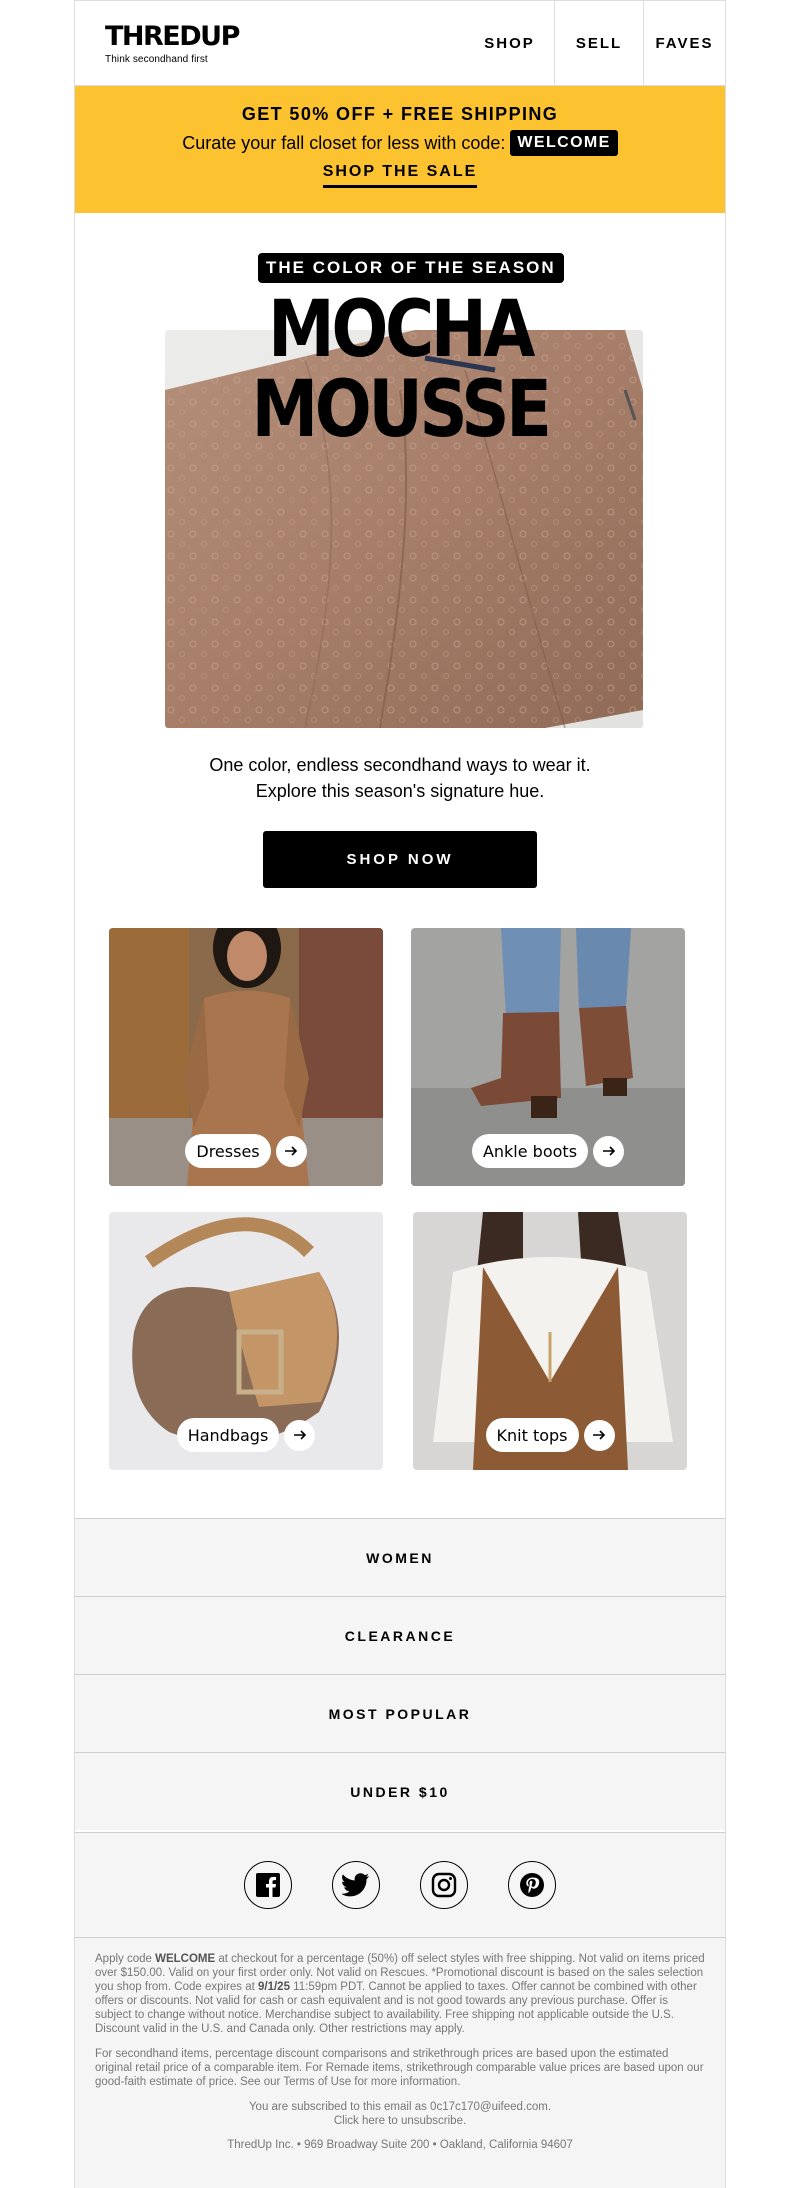 The width and height of the screenshot is (800, 2188). What do you see at coordinates (509, 43) in the screenshot?
I see `nav-shop-link: SHOP` at bounding box center [509, 43].